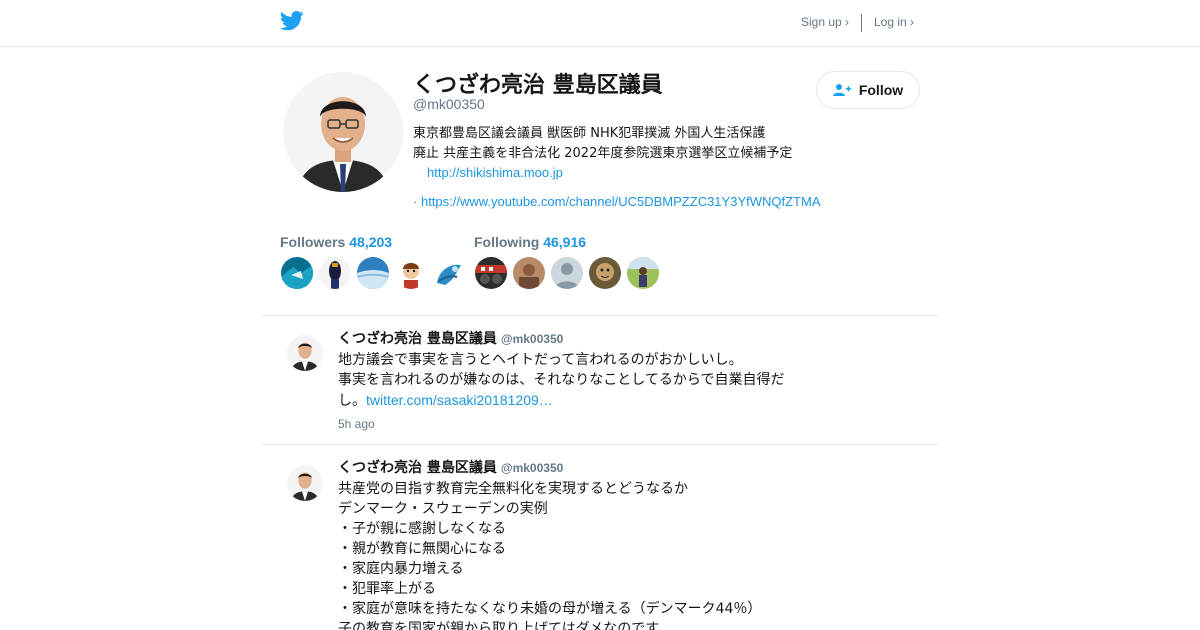  I want to click on profile-handle: @mk00350, so click(449, 104).